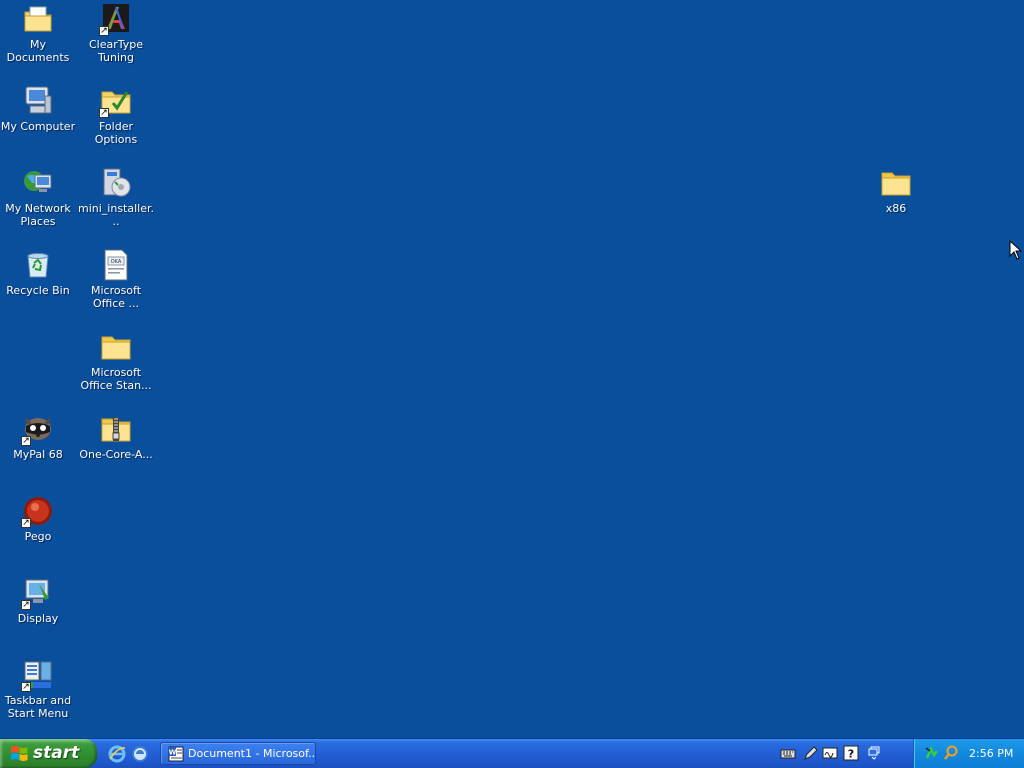  What do you see at coordinates (830, 753) in the screenshot?
I see `handwriting-icon` at bounding box center [830, 753].